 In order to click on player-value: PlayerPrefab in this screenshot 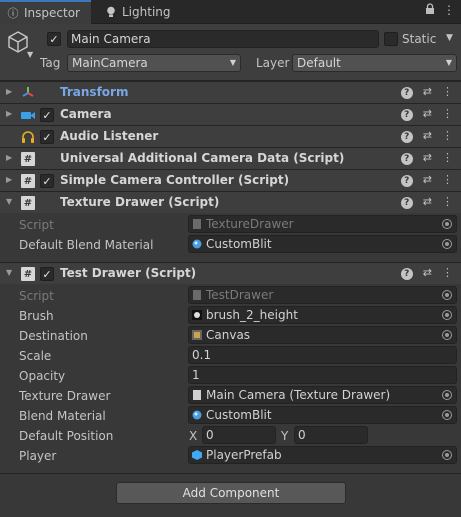, I will do `click(244, 455)`.